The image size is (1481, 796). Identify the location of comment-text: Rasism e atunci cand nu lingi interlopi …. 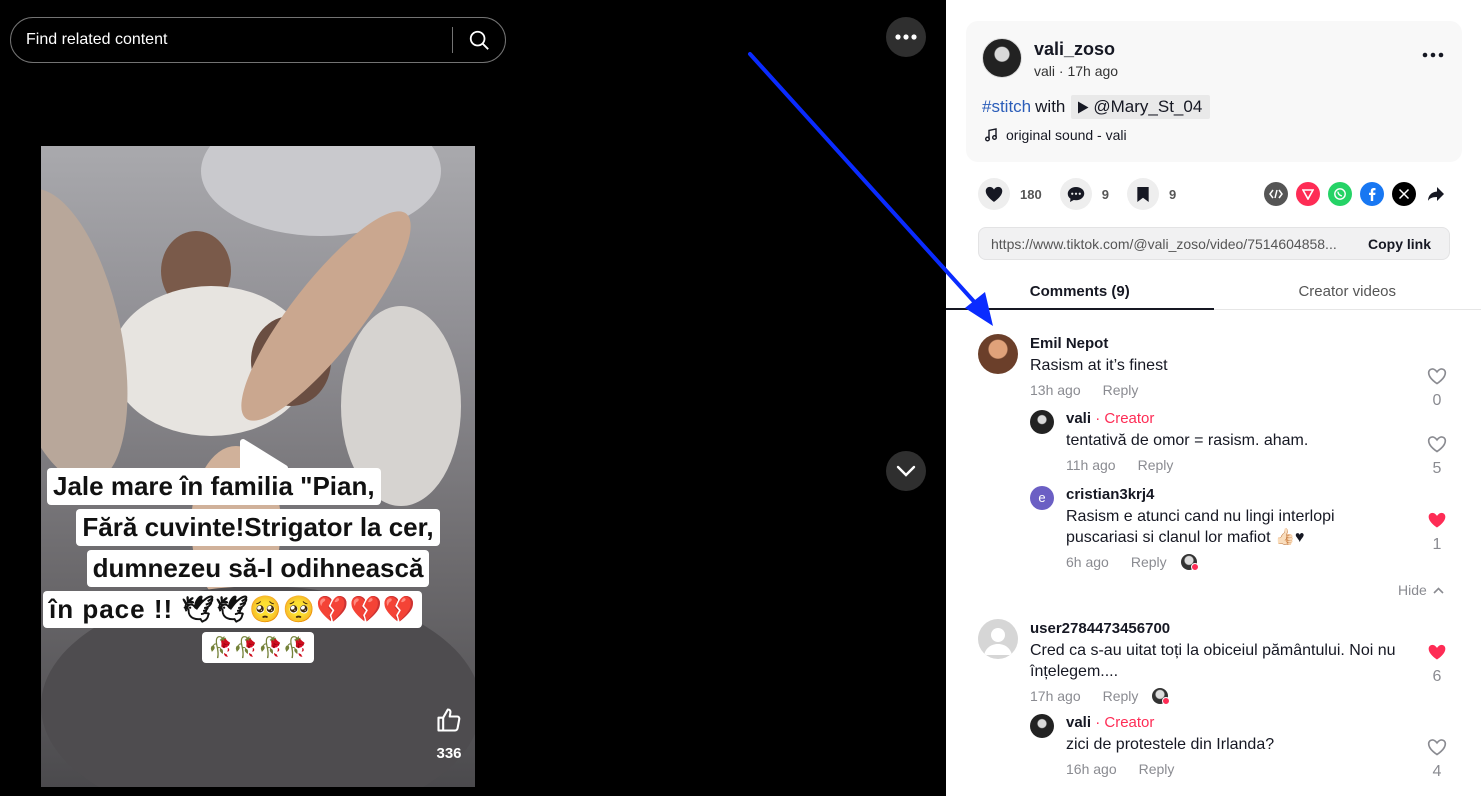
(1200, 527).